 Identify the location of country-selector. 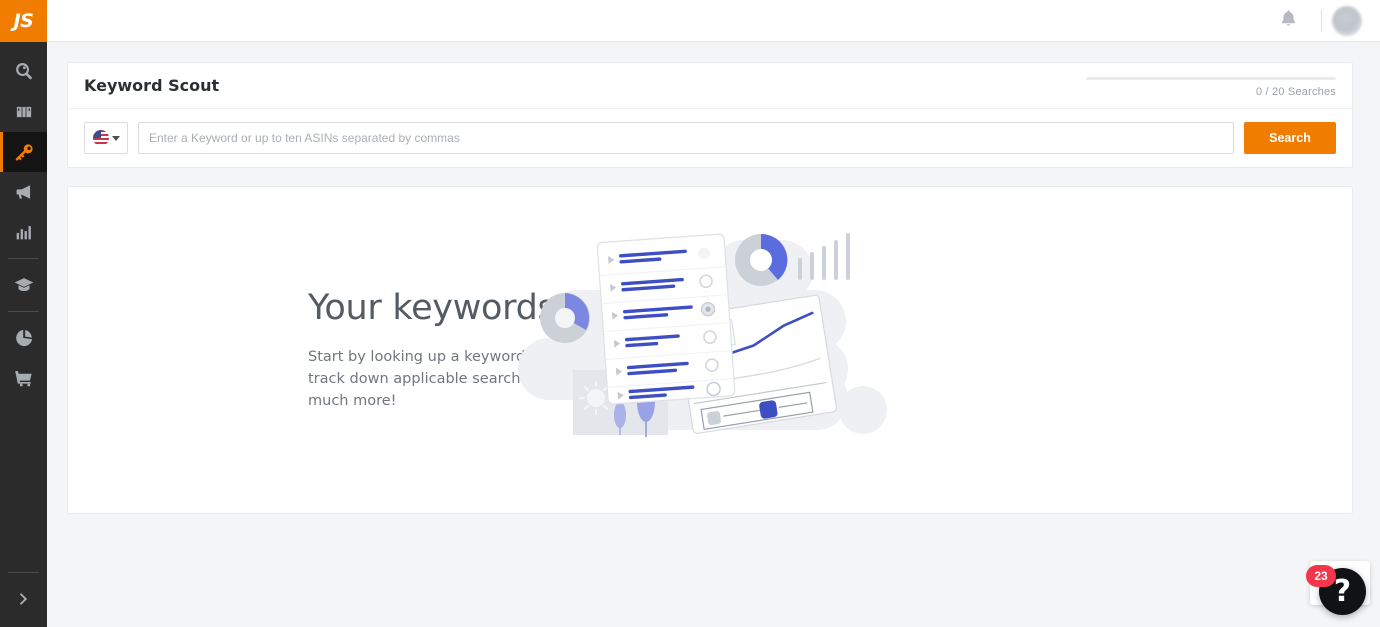
(106, 138).